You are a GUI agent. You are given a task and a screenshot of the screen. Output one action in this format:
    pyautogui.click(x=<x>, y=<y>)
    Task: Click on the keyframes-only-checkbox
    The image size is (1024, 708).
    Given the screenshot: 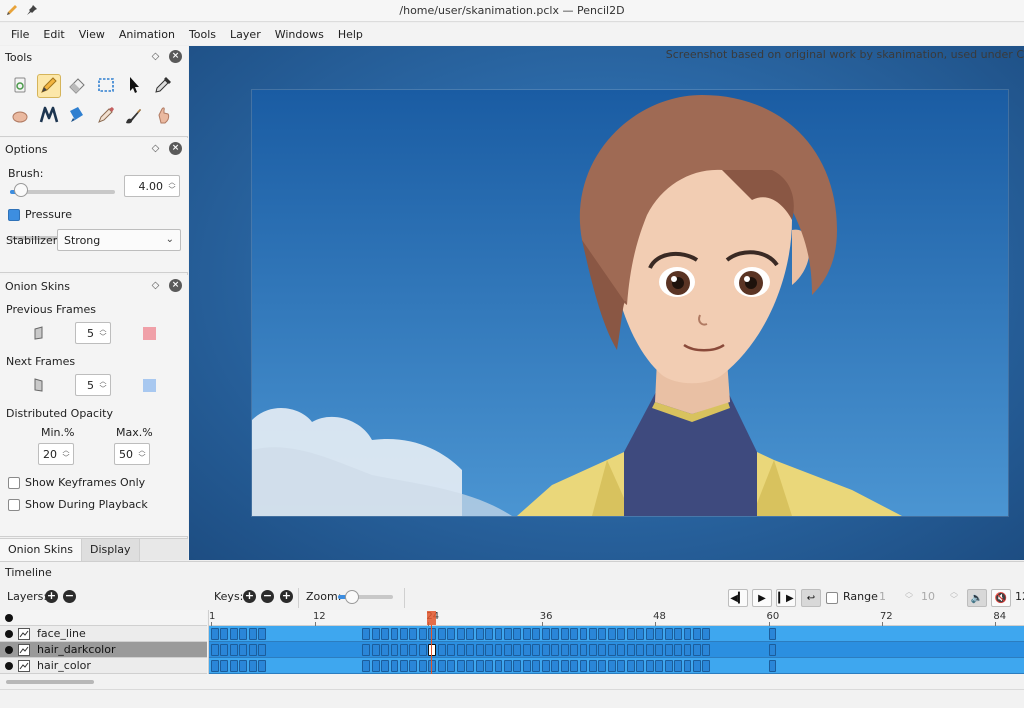 What is the action you would take?
    pyautogui.click(x=14, y=483)
    